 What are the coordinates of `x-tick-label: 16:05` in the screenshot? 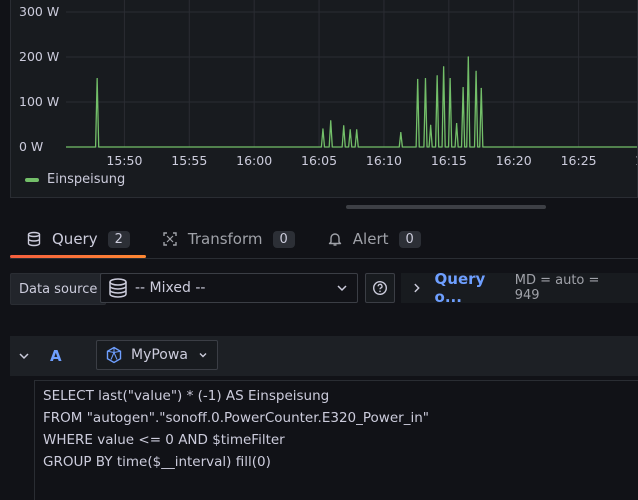 It's located at (319, 160).